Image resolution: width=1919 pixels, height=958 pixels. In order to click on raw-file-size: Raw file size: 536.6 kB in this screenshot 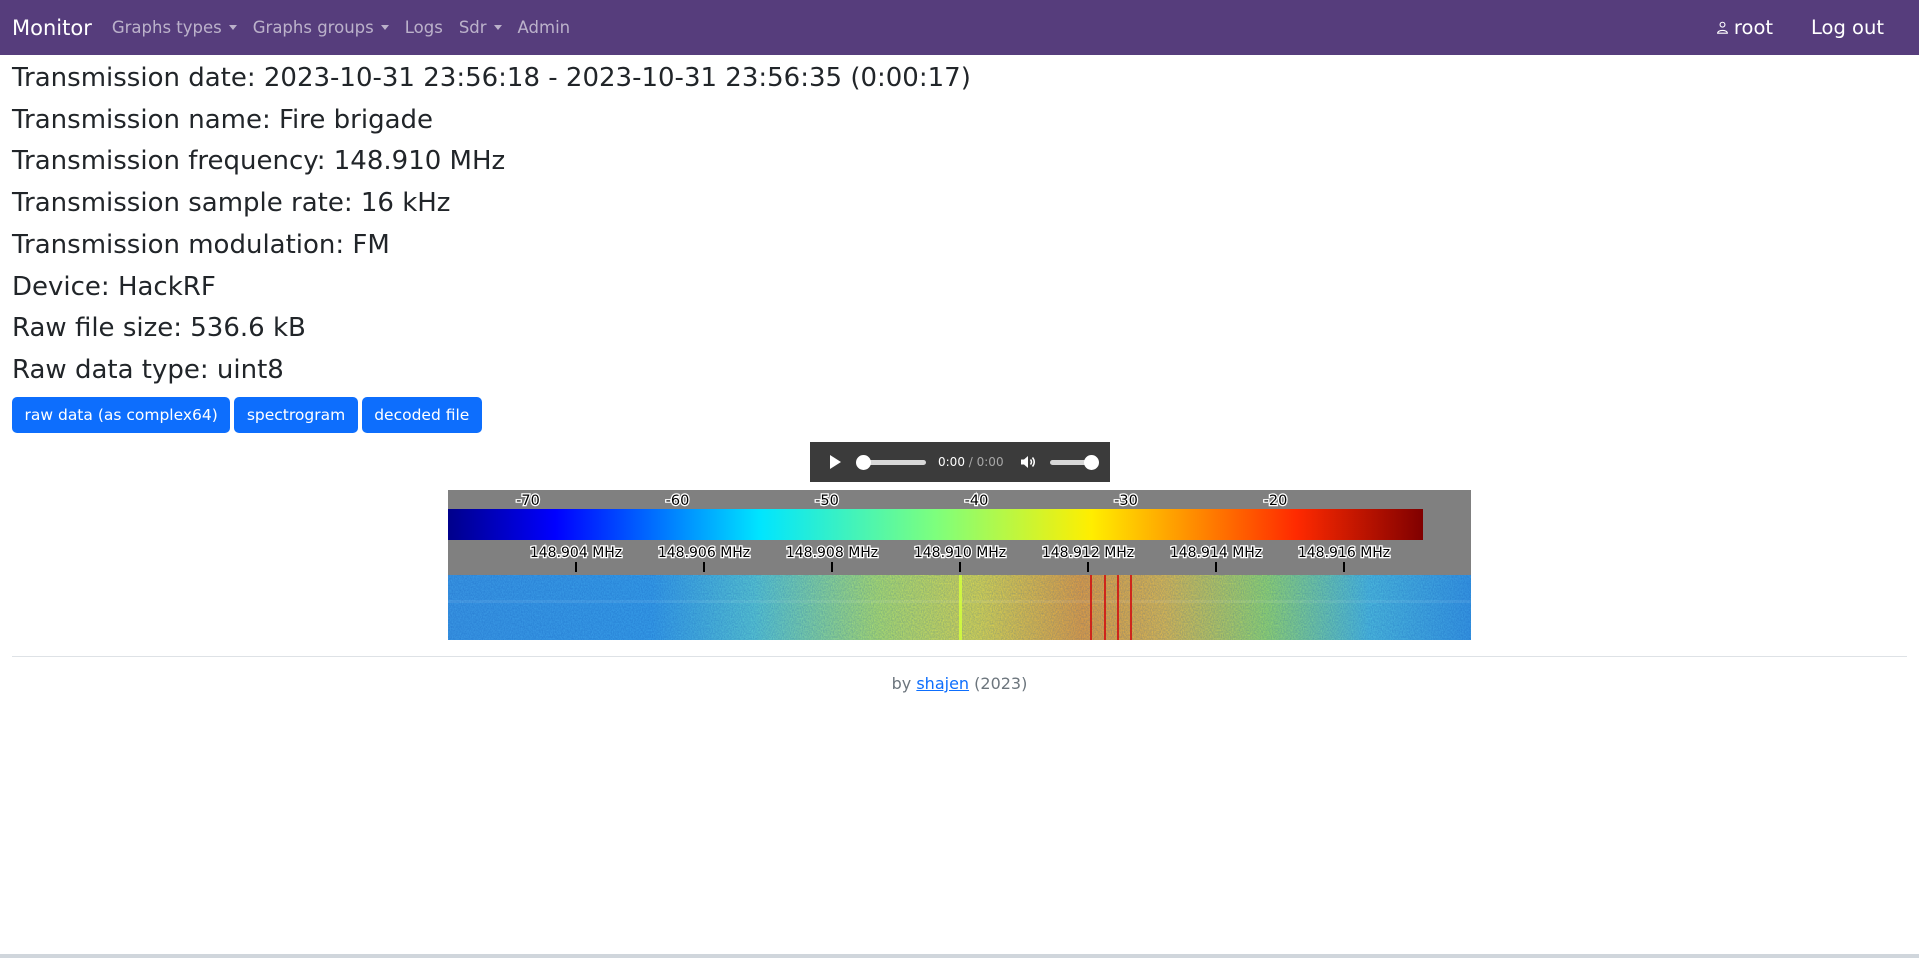, I will do `click(159, 328)`.